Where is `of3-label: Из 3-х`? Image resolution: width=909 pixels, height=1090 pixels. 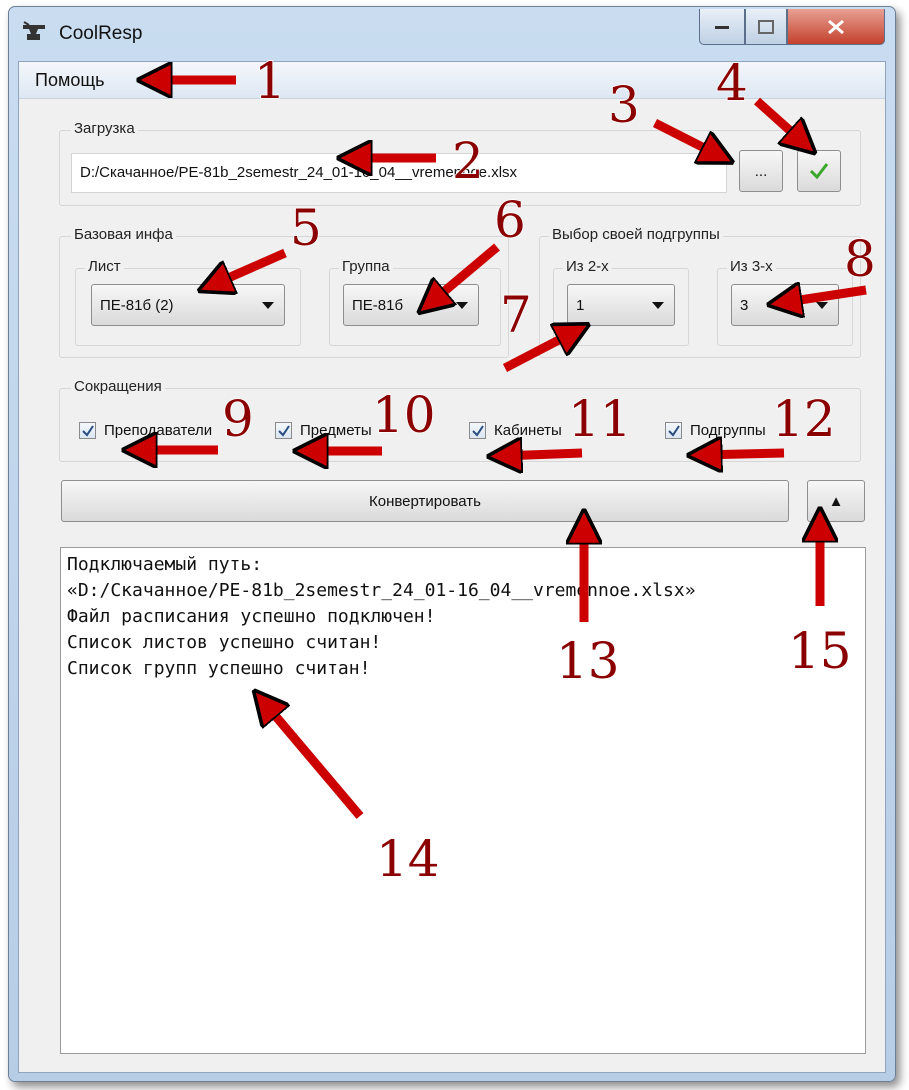 of3-label: Из 3-х is located at coordinates (751, 266).